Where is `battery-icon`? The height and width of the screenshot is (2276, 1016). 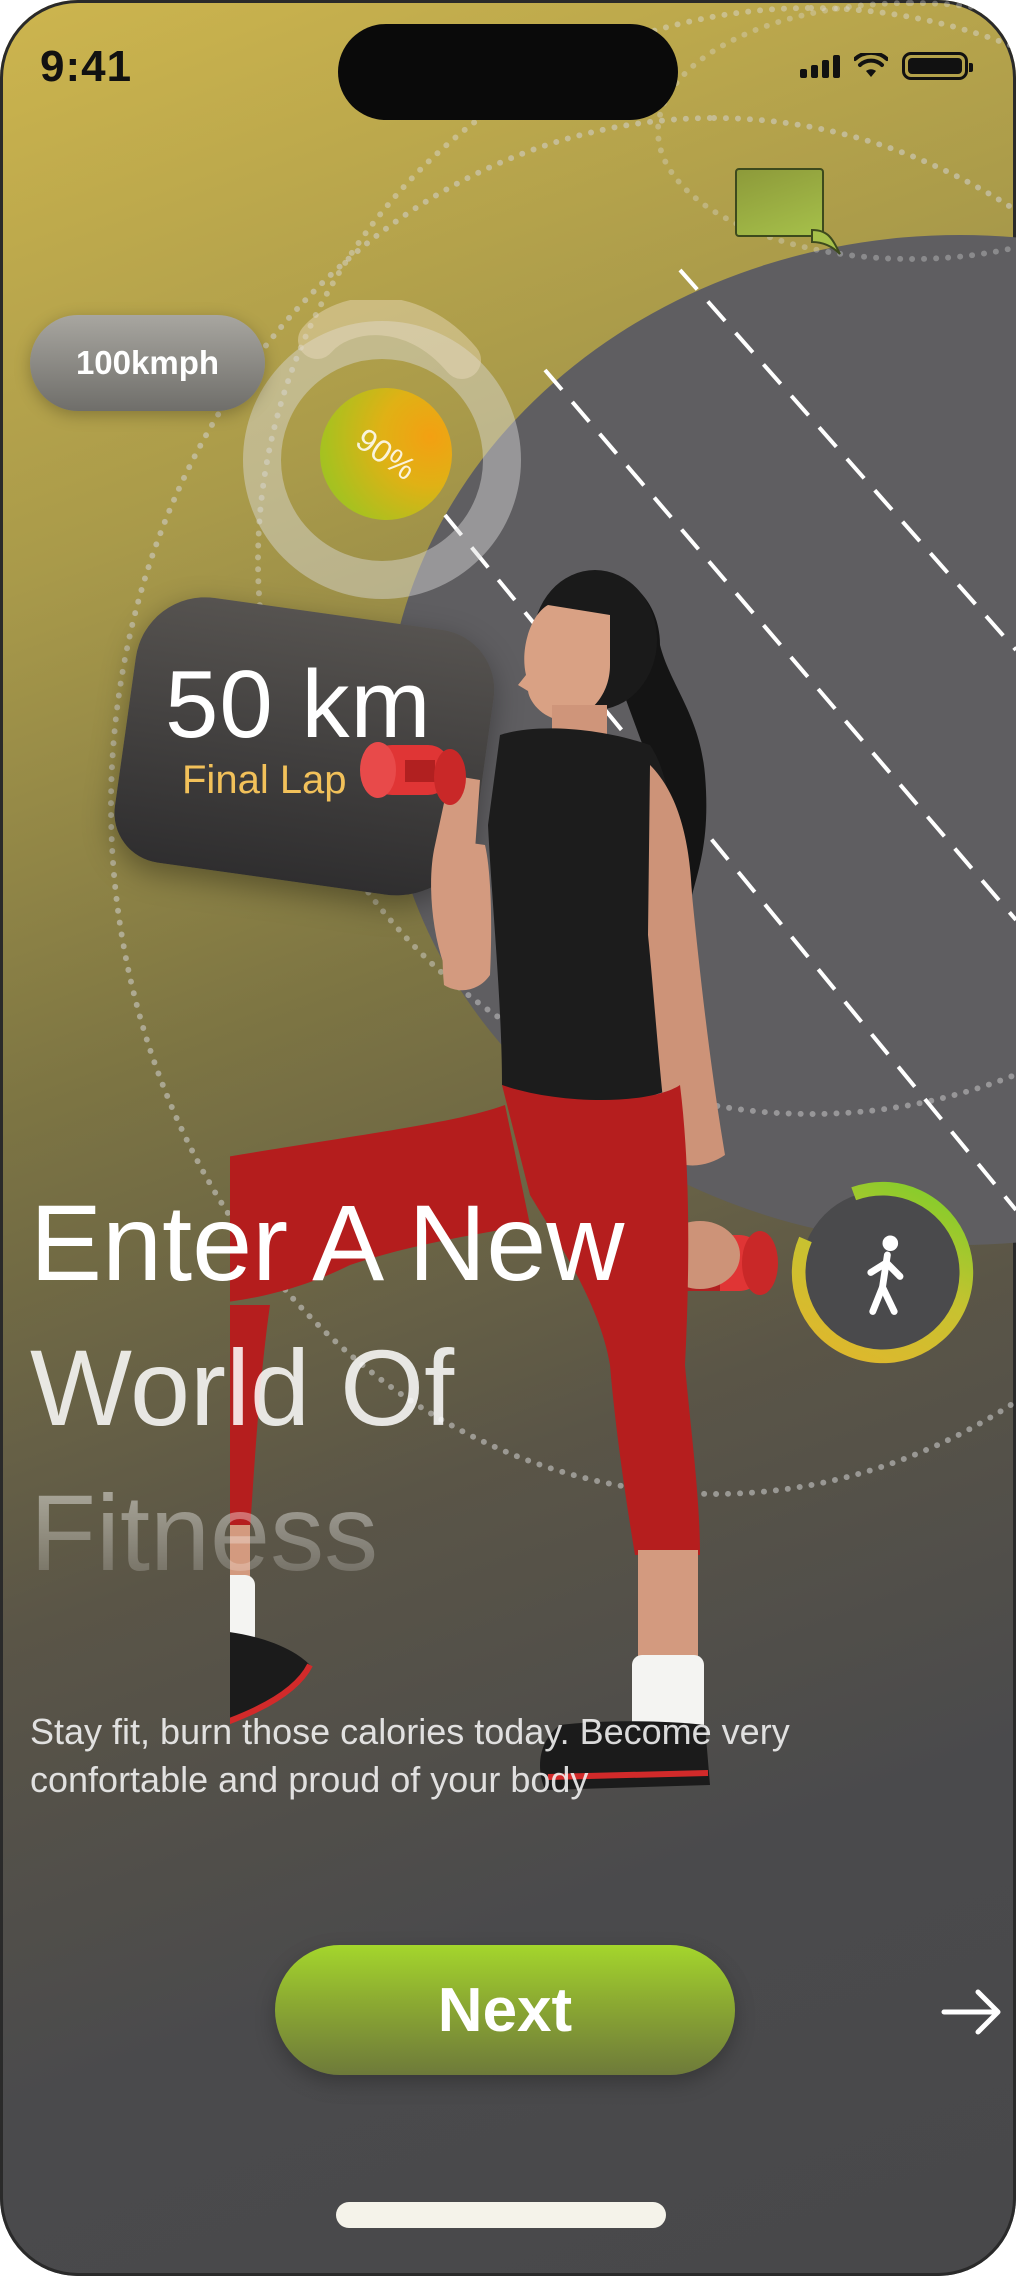
battery-icon is located at coordinates (937, 66).